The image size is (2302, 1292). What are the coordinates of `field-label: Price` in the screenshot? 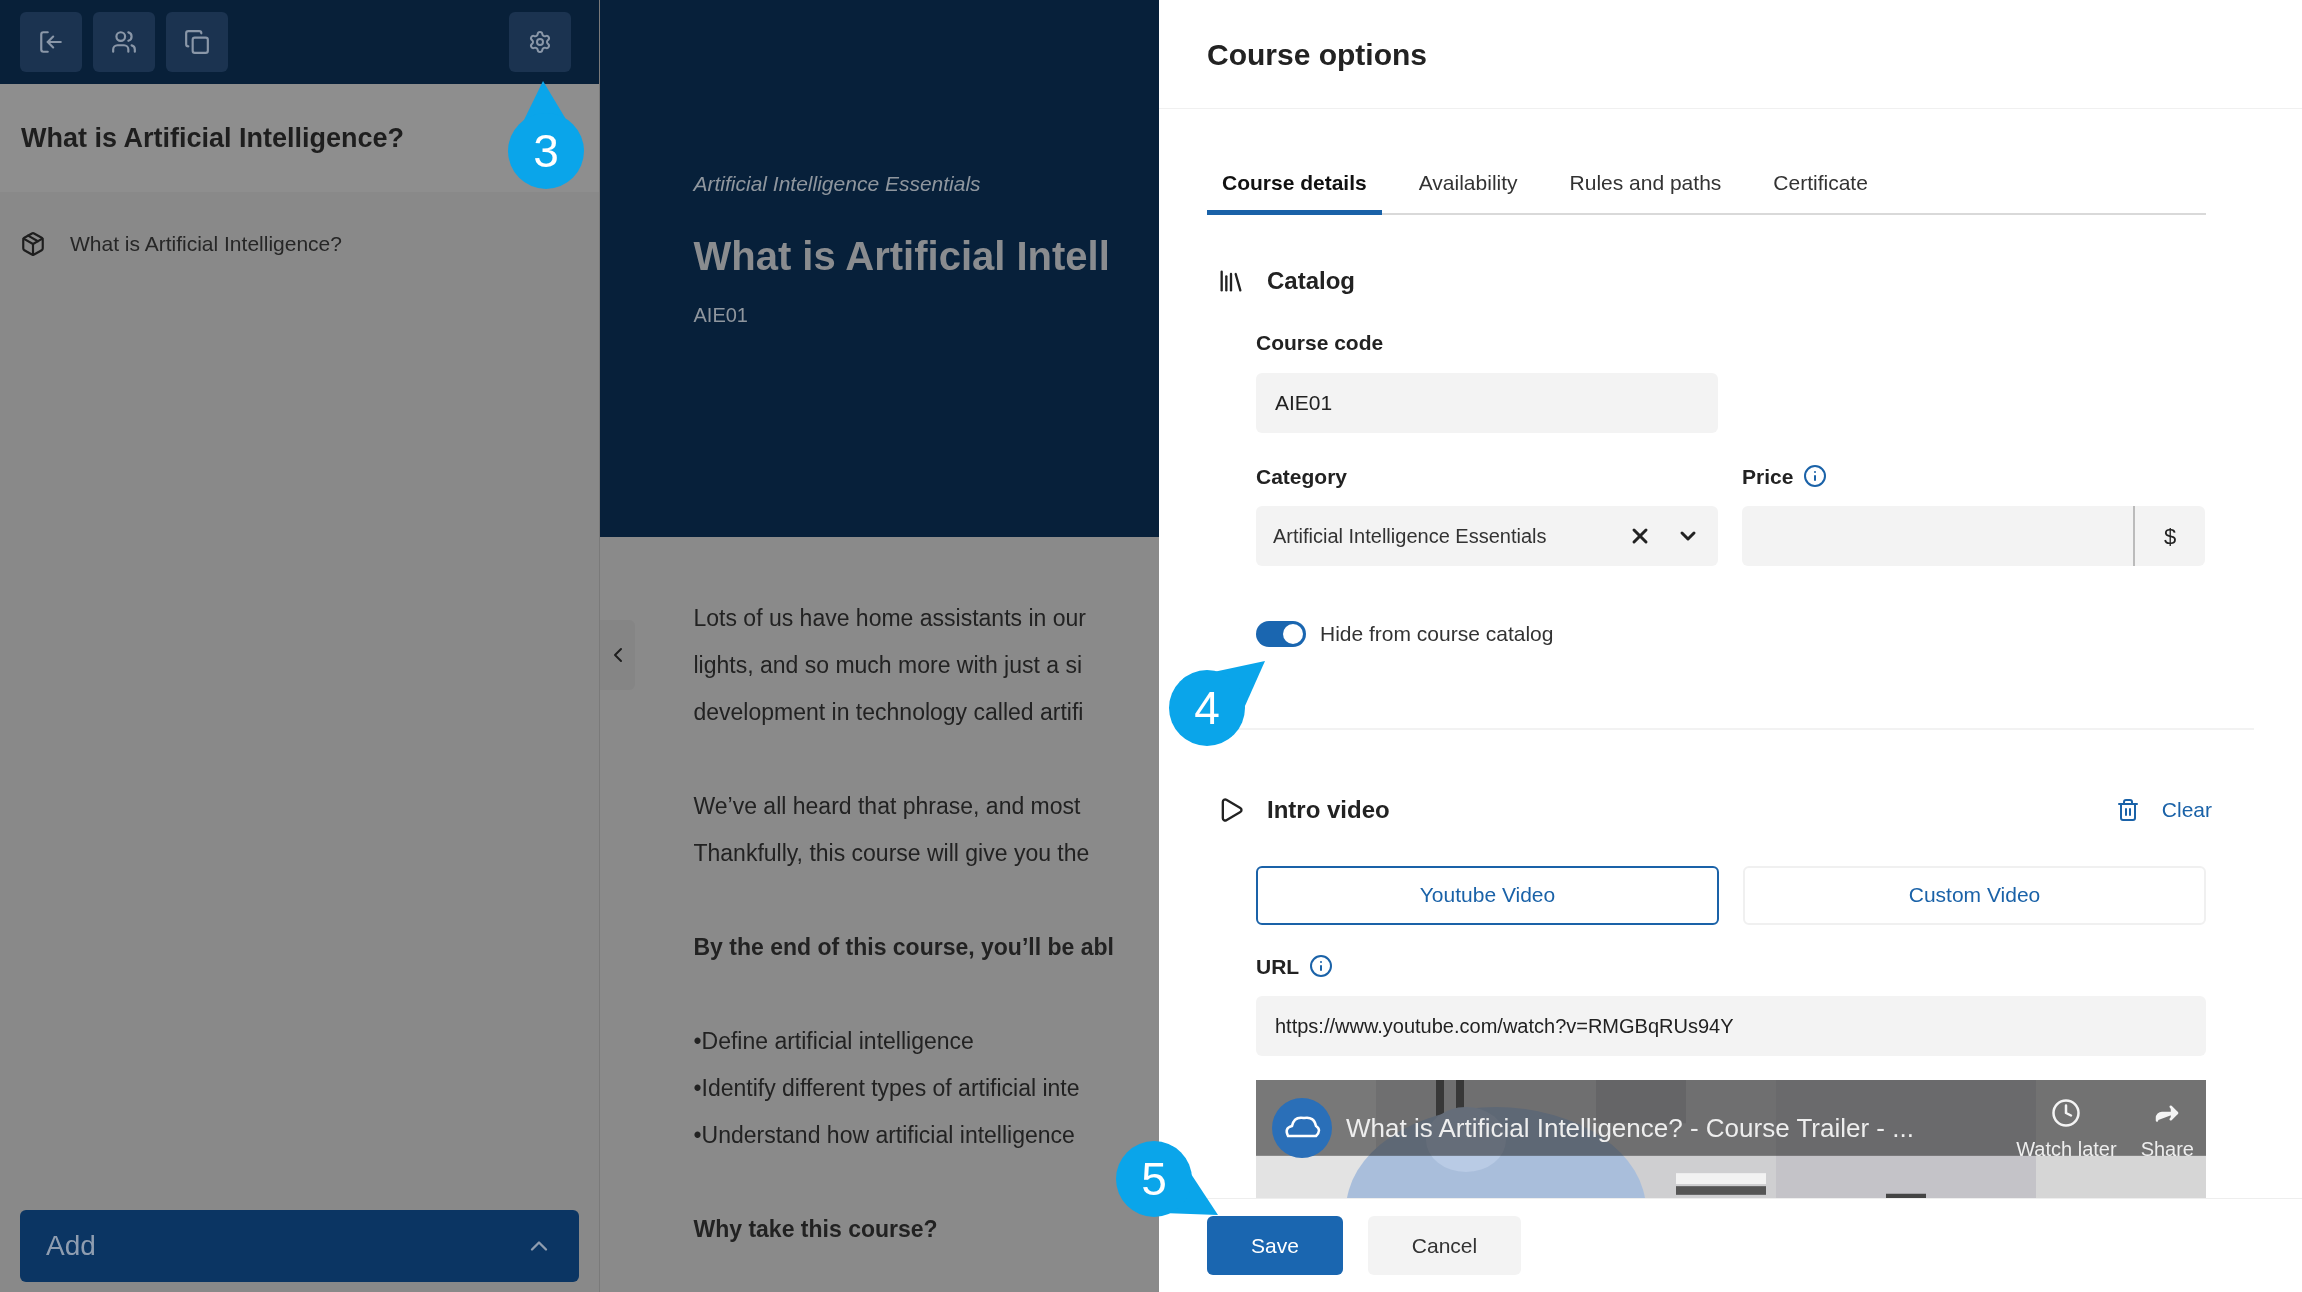 It's located at (1768, 476).